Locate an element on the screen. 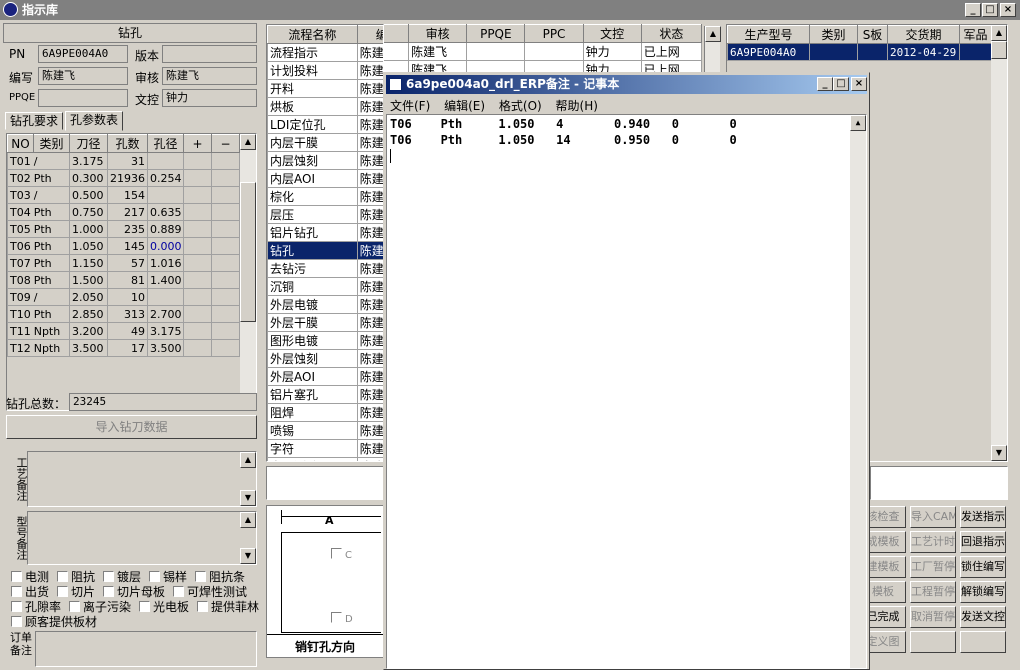 The image size is (1020, 670). table-row: 钻孔 陈建 is located at coordinates (325, 250).